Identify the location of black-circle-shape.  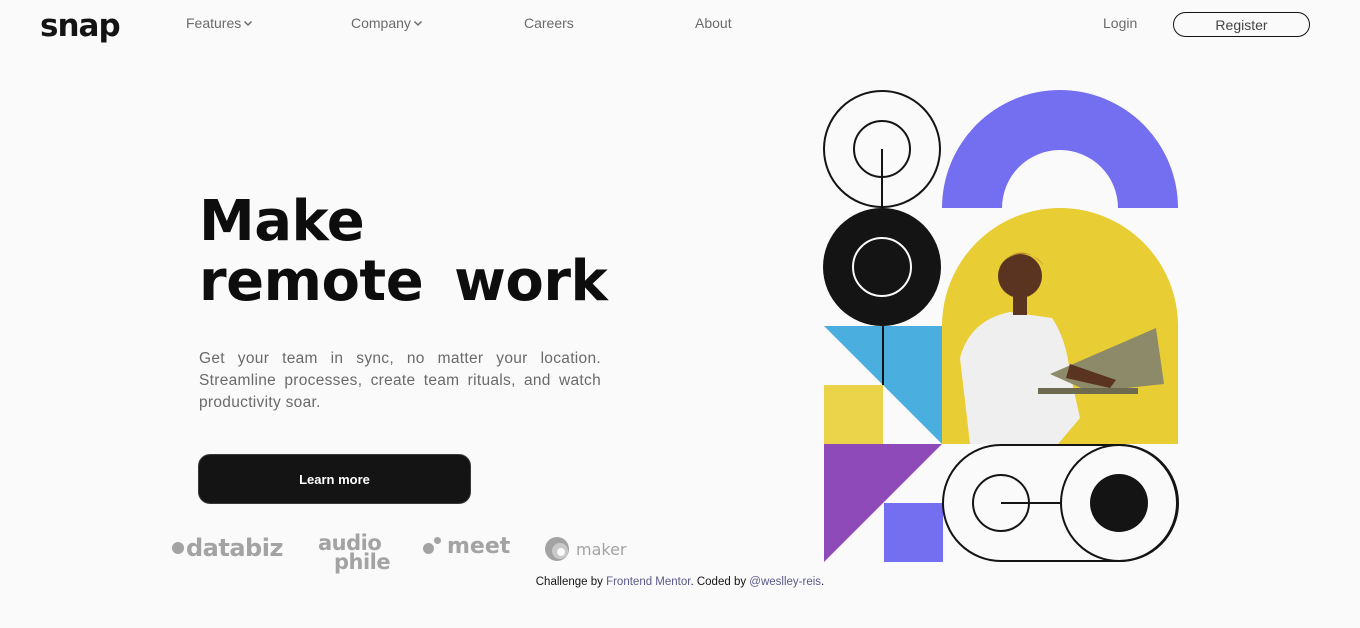
(882, 267).